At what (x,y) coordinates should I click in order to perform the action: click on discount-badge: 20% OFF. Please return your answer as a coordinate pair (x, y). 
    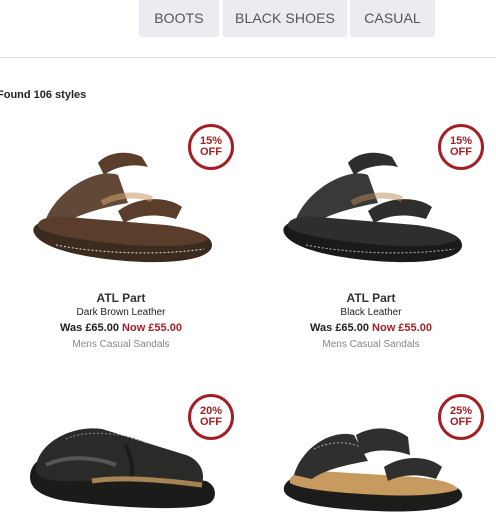
    Looking at the image, I should click on (211, 417).